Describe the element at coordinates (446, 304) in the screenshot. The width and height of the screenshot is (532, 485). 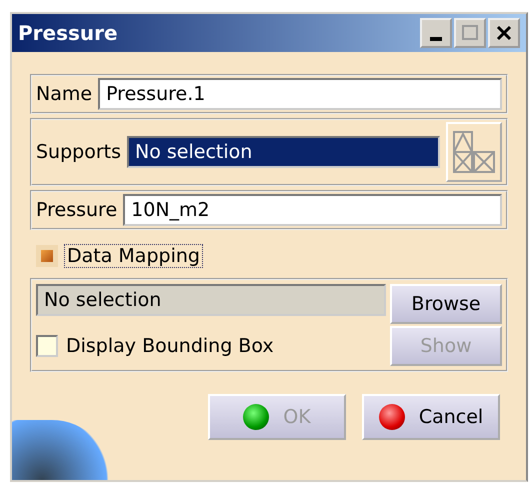
I see `browse-button: Browse` at that location.